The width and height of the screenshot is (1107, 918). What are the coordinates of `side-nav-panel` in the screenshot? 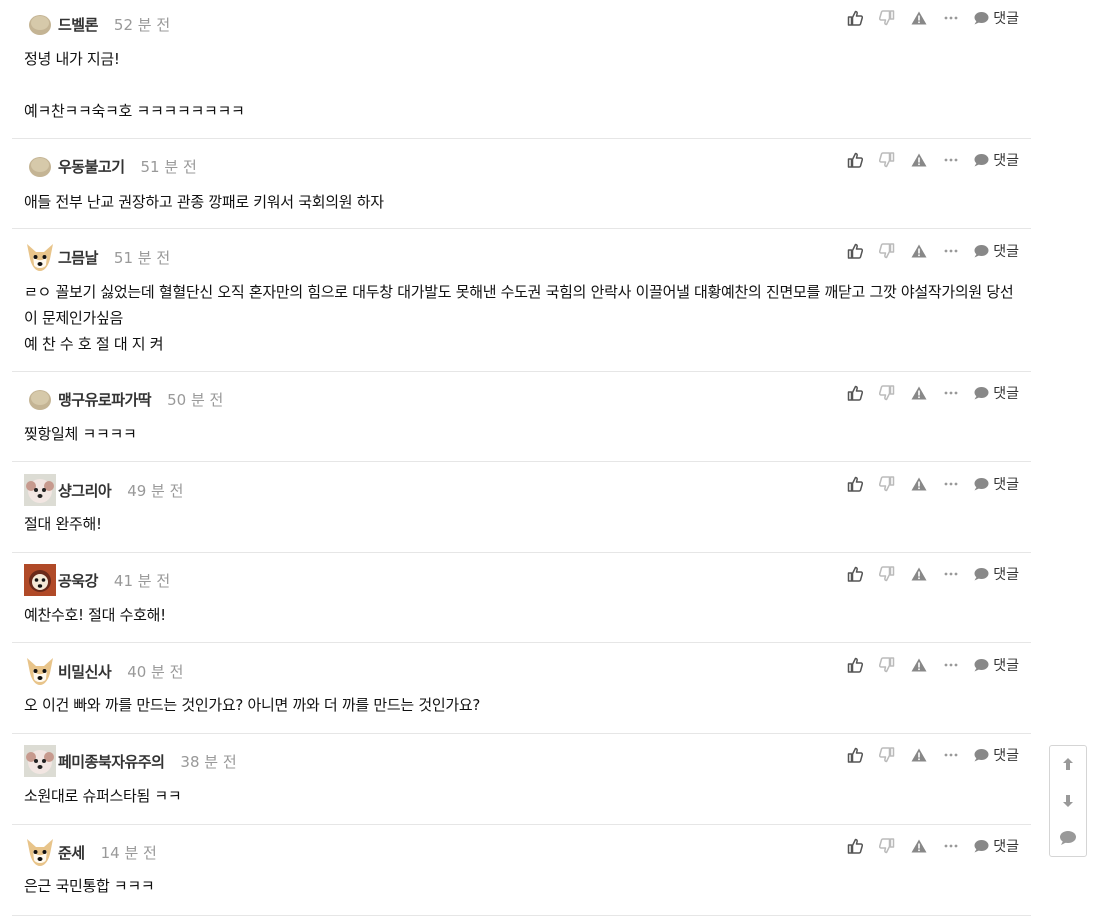 It's located at (1068, 801).